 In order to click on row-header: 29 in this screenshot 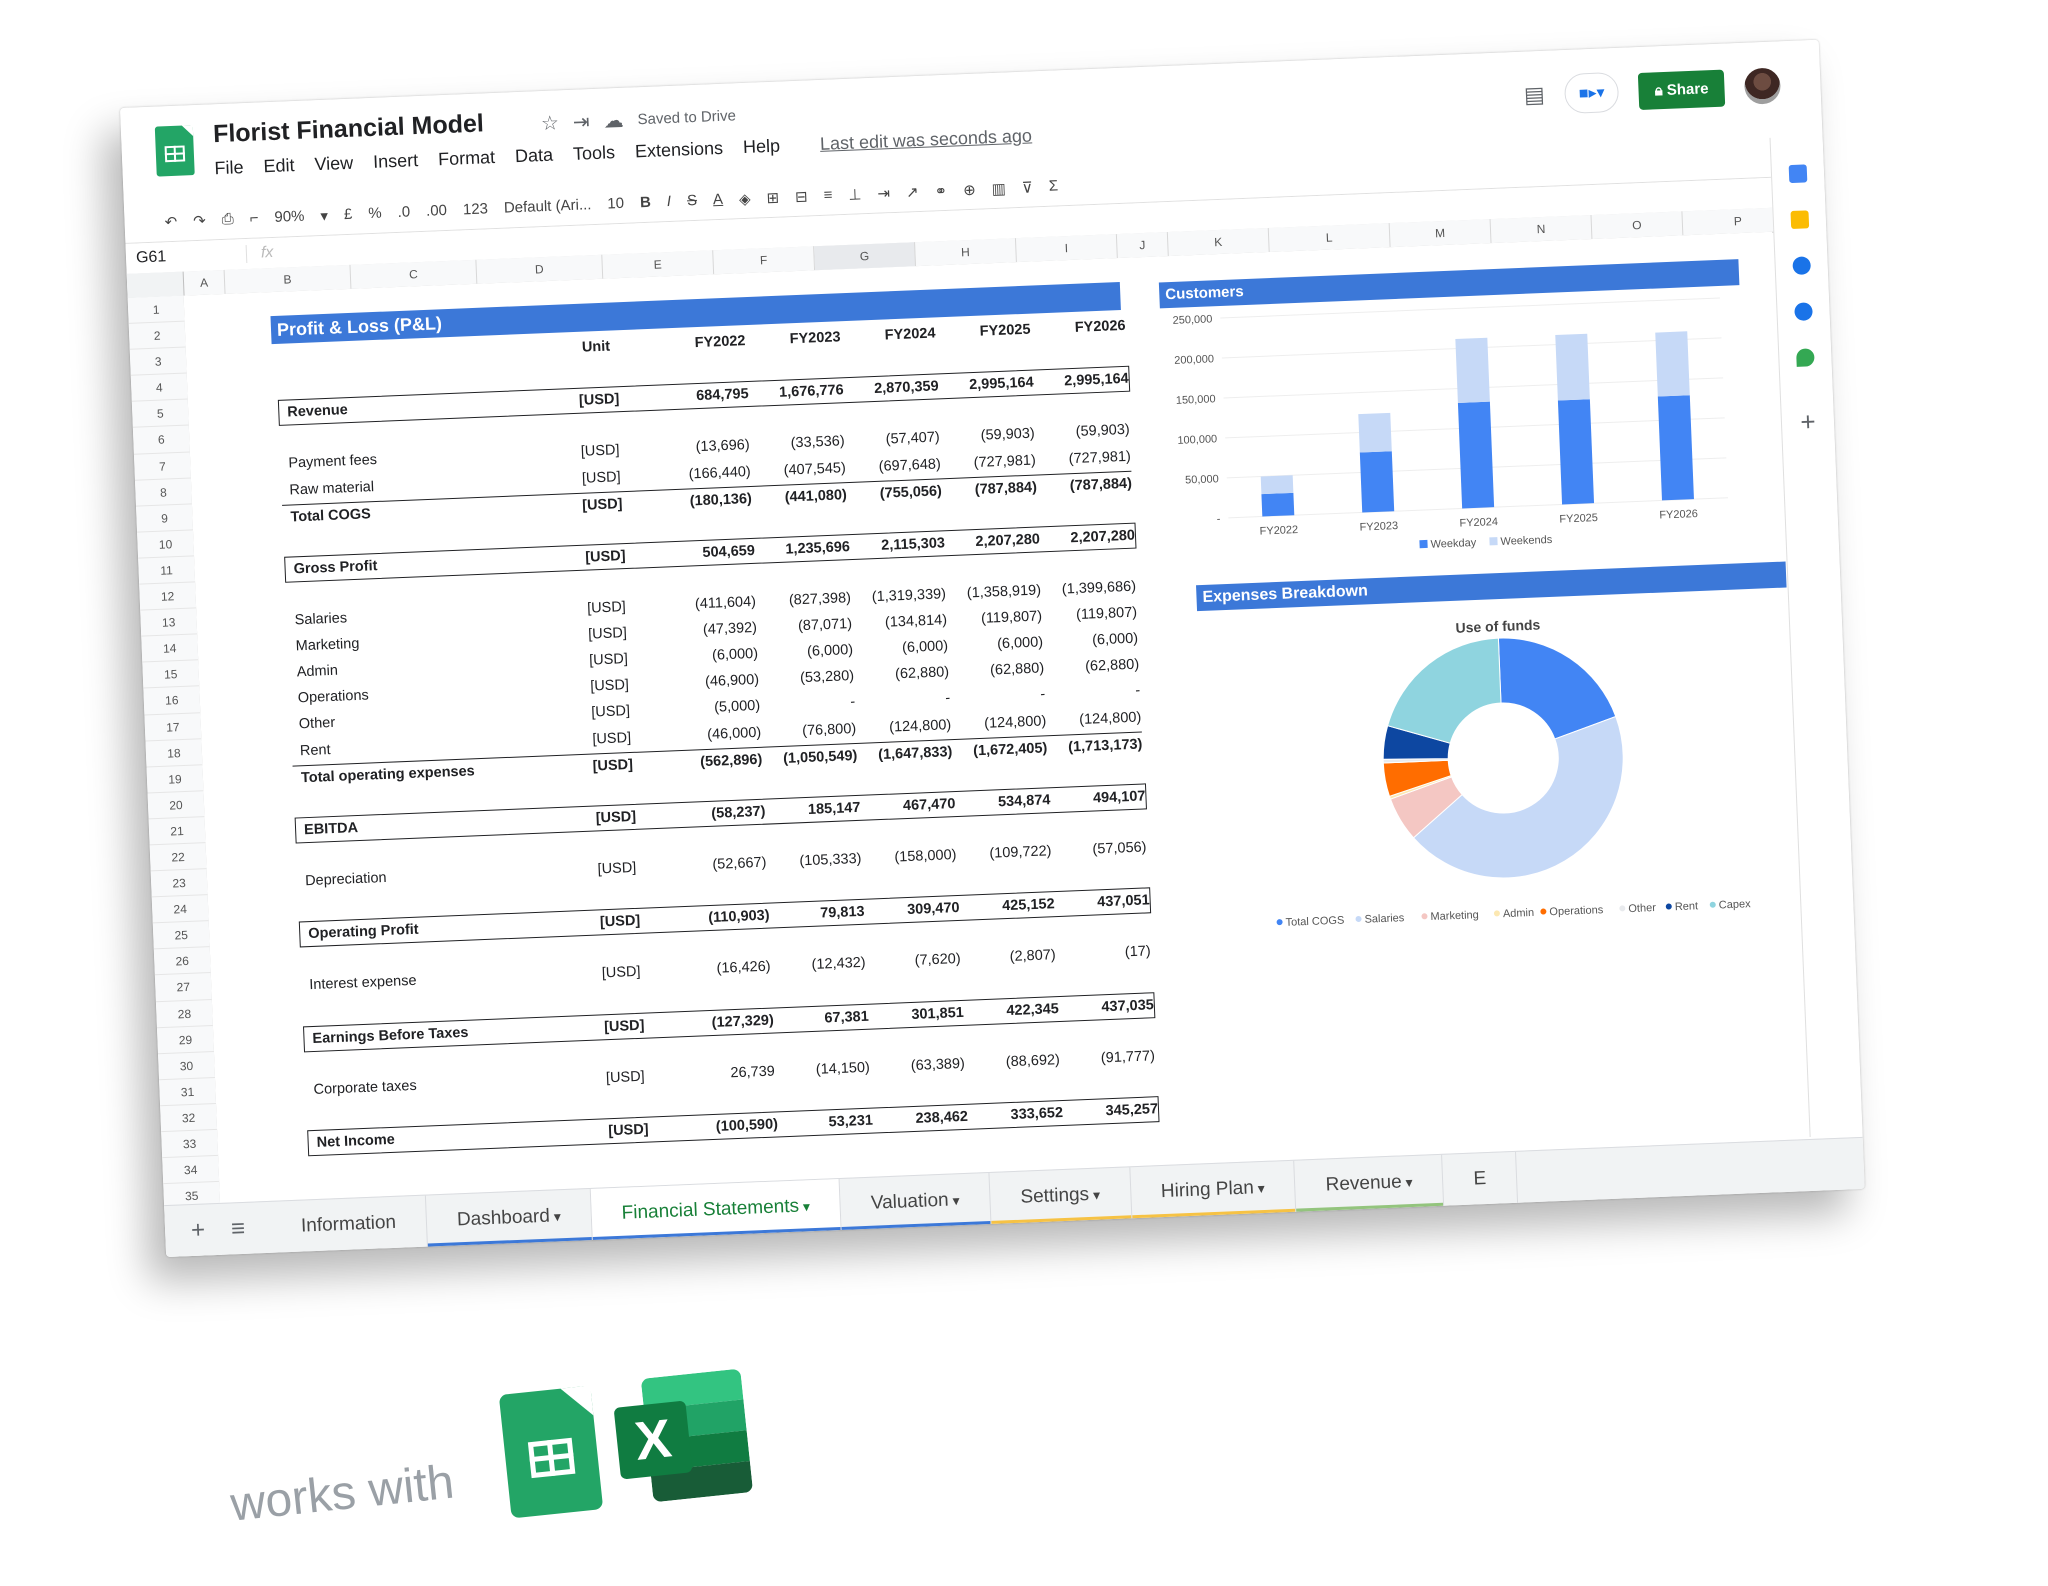, I will do `click(185, 1039)`.